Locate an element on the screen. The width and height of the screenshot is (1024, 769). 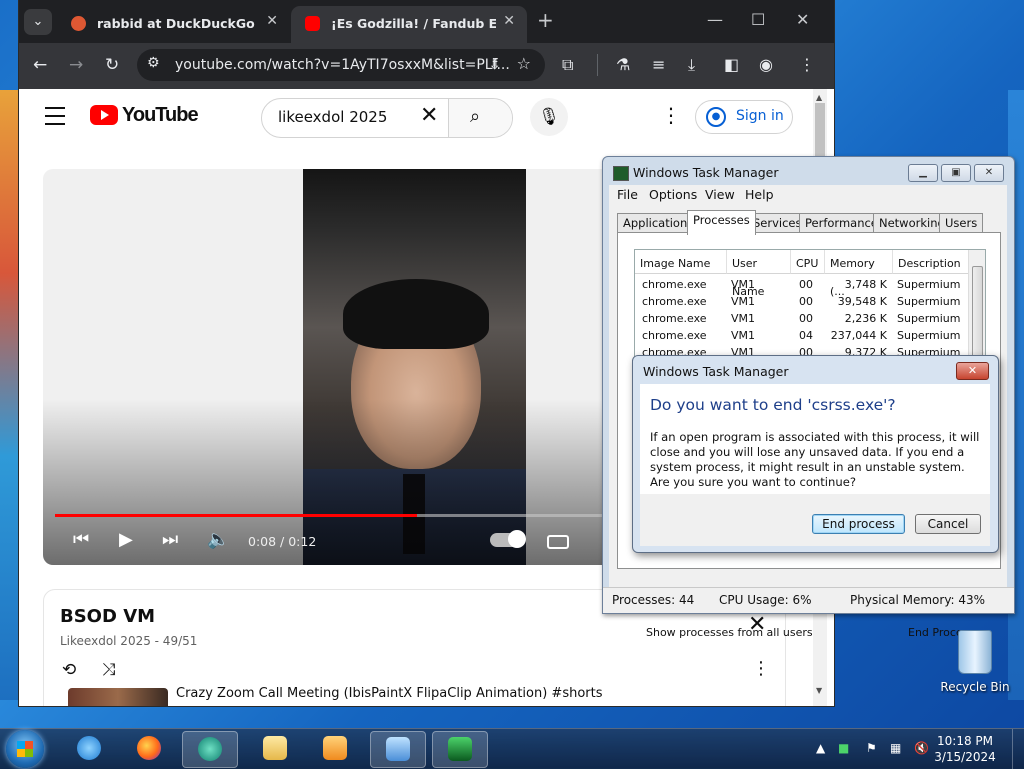
scrollbar-thumb is located at coordinates (977, 317).